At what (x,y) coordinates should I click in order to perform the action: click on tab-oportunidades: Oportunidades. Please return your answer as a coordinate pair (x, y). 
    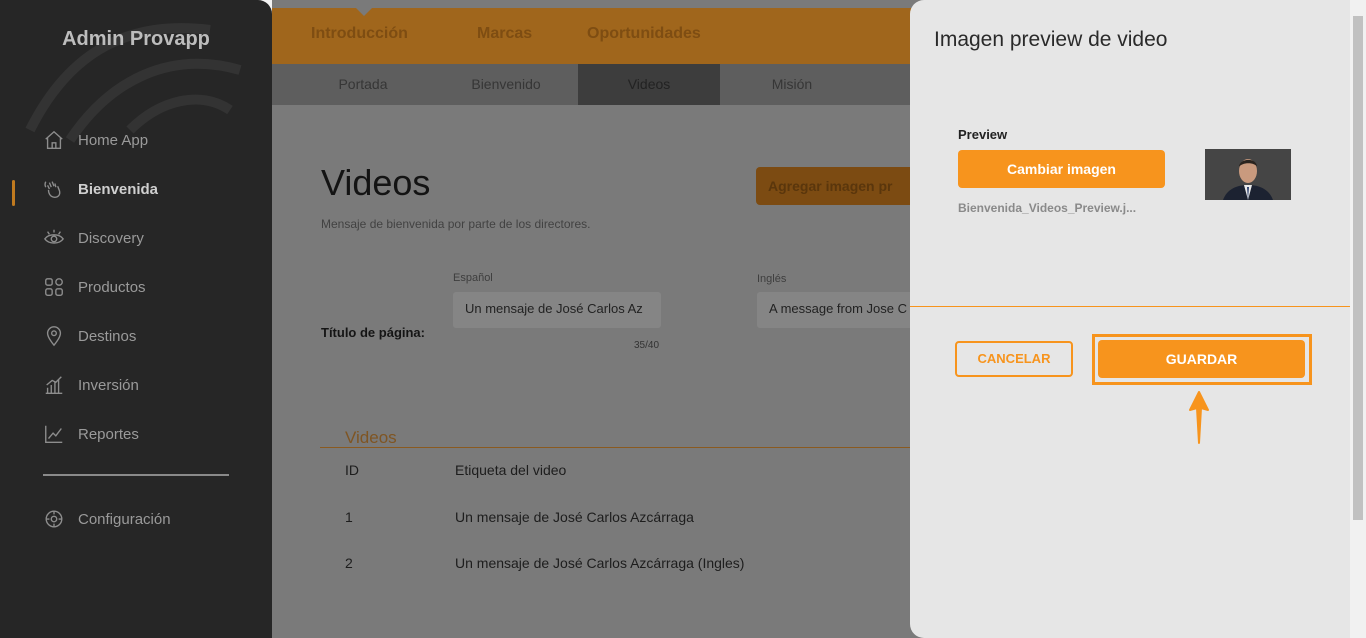
    Looking at the image, I should click on (644, 34).